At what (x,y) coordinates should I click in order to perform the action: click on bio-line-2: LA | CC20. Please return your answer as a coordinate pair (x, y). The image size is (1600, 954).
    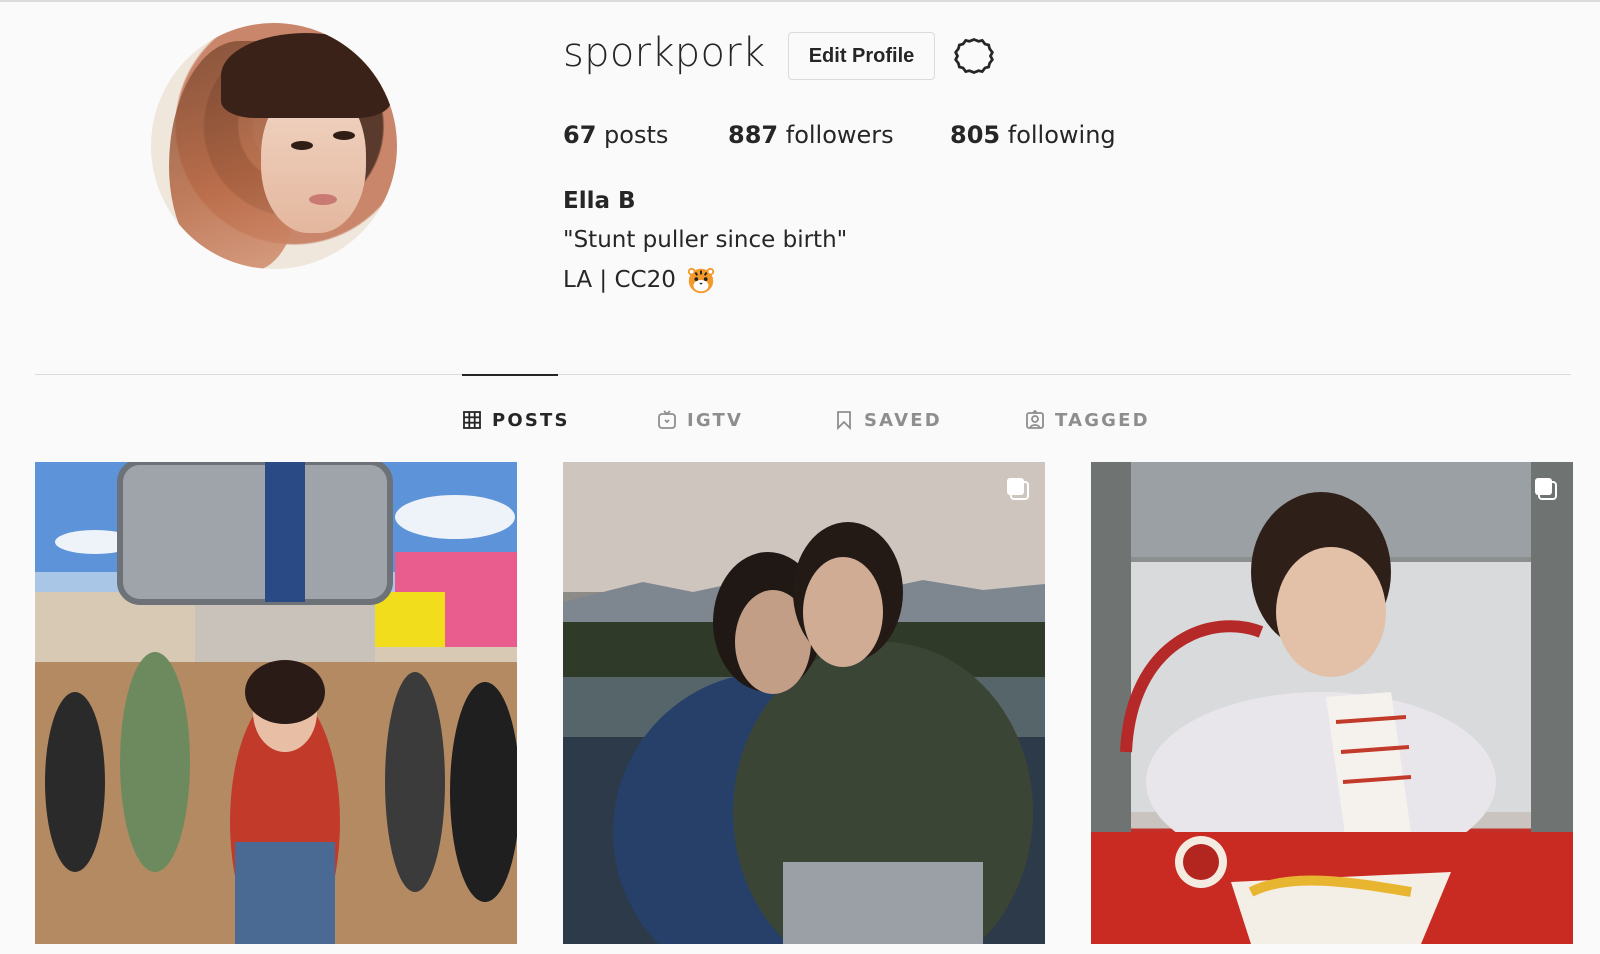
    Looking at the image, I should click on (639, 280).